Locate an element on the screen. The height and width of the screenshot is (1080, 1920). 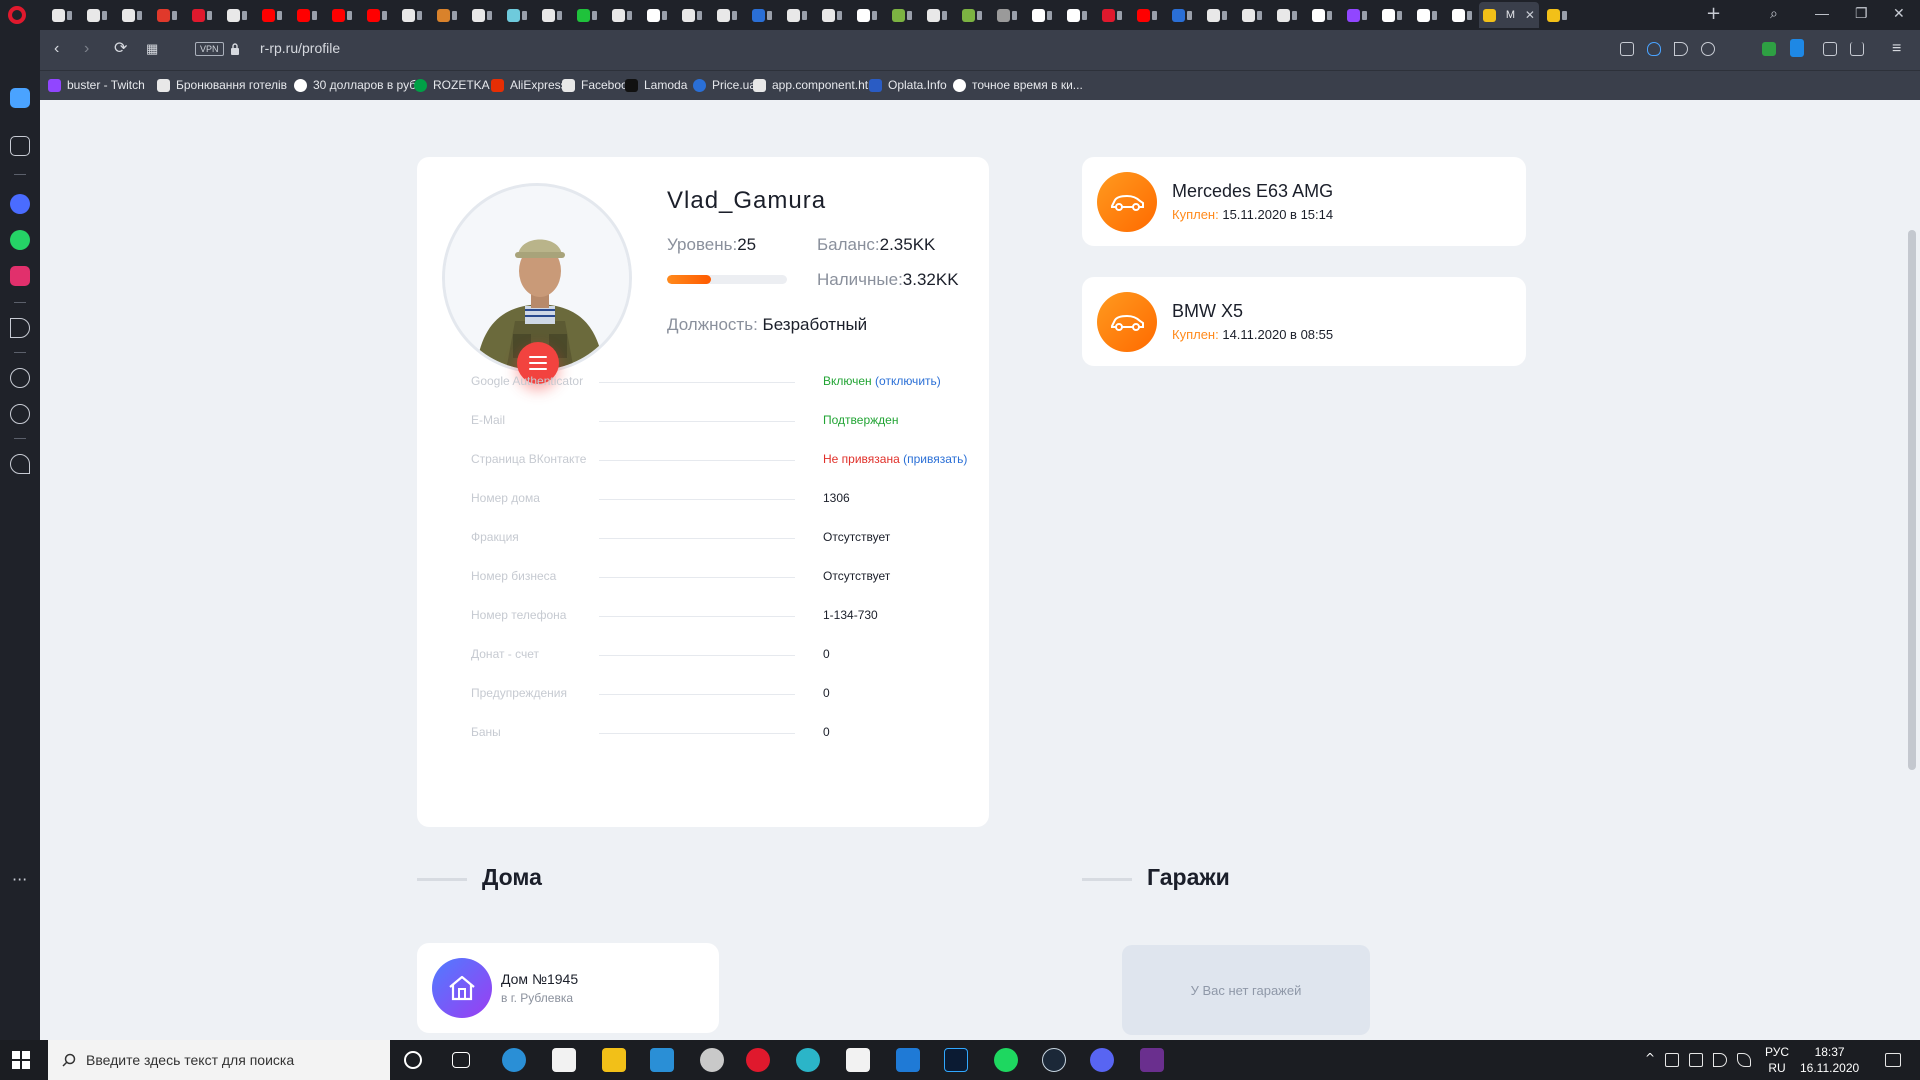
history-icon is located at coordinates (20, 414).